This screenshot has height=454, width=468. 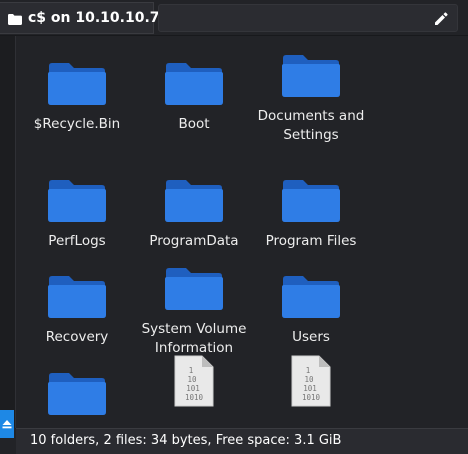 I want to click on folder-item: Program Files, so click(x=311, y=202).